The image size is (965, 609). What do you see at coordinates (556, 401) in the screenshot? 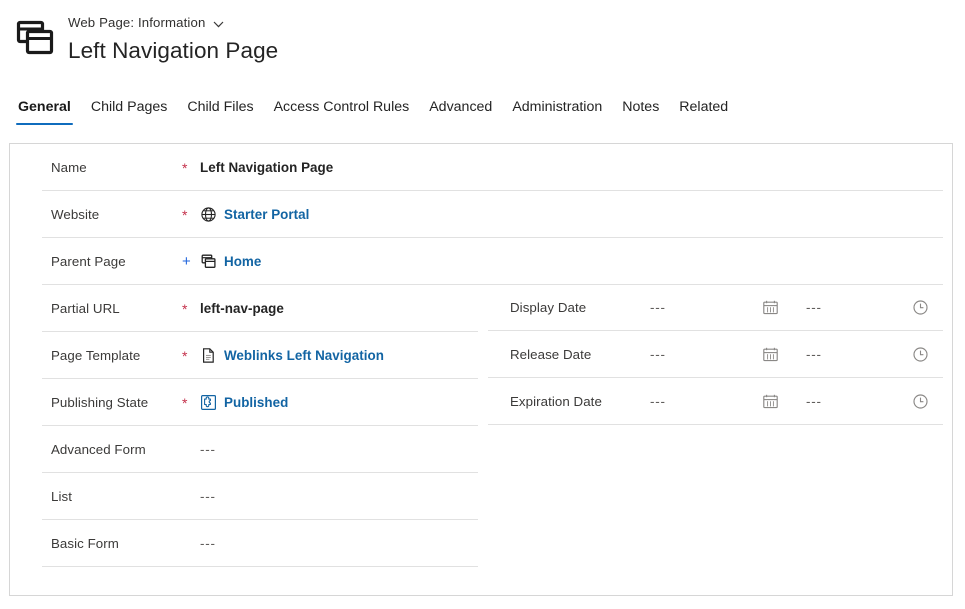
I see `field-label-expiration-date: Expiration Date` at bounding box center [556, 401].